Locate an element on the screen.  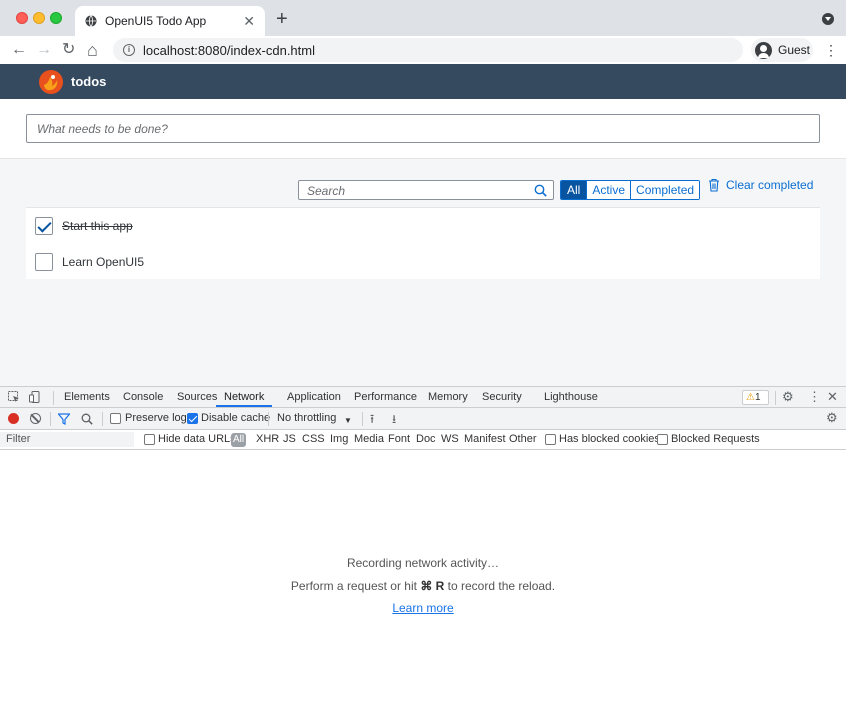
filter-type-manifest: Manifest is located at coordinates (485, 439).